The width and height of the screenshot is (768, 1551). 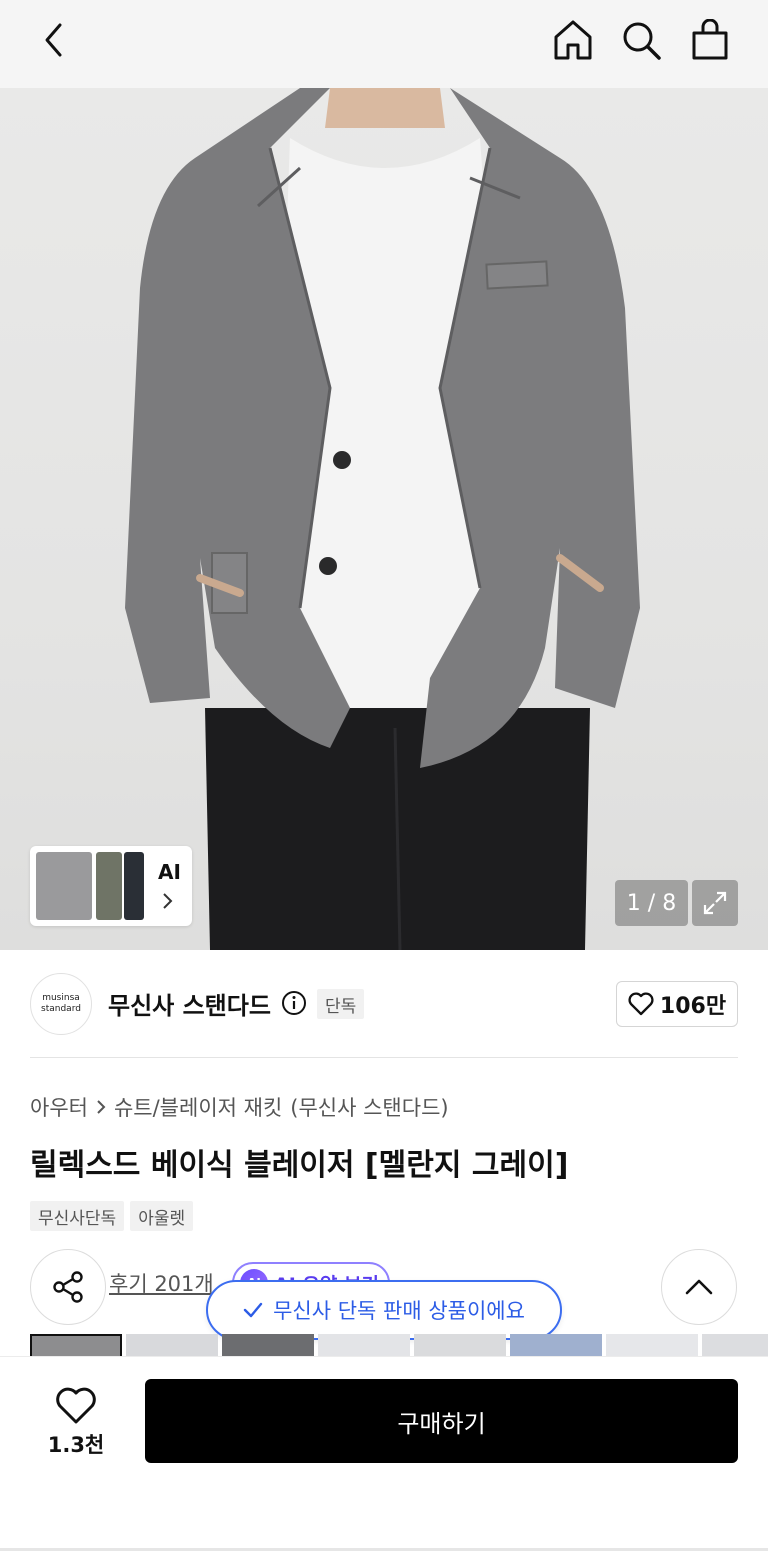 I want to click on fullscreen-button, so click(x=715, y=903).